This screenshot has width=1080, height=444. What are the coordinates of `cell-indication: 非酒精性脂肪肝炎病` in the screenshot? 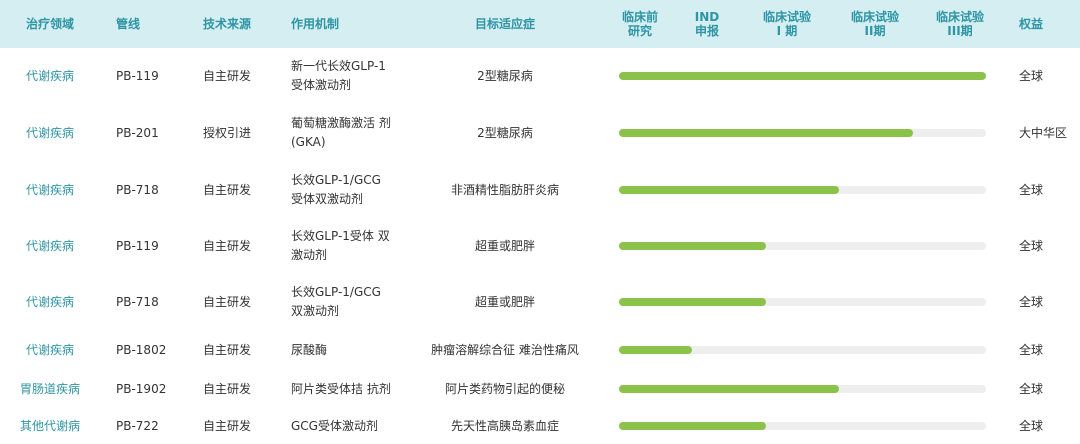 It's located at (505, 190).